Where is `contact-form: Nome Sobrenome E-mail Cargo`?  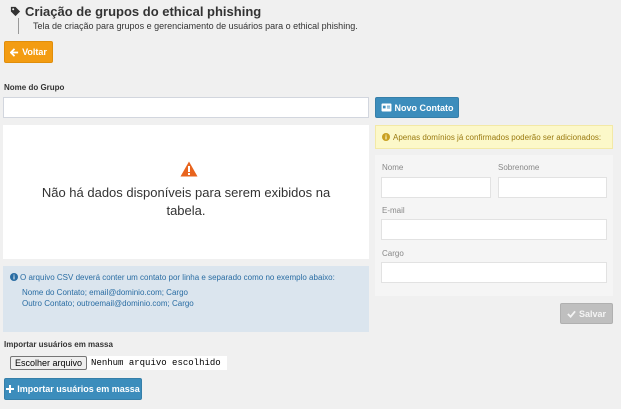
contact-form: Nome Sobrenome E-mail Cargo is located at coordinates (494, 225).